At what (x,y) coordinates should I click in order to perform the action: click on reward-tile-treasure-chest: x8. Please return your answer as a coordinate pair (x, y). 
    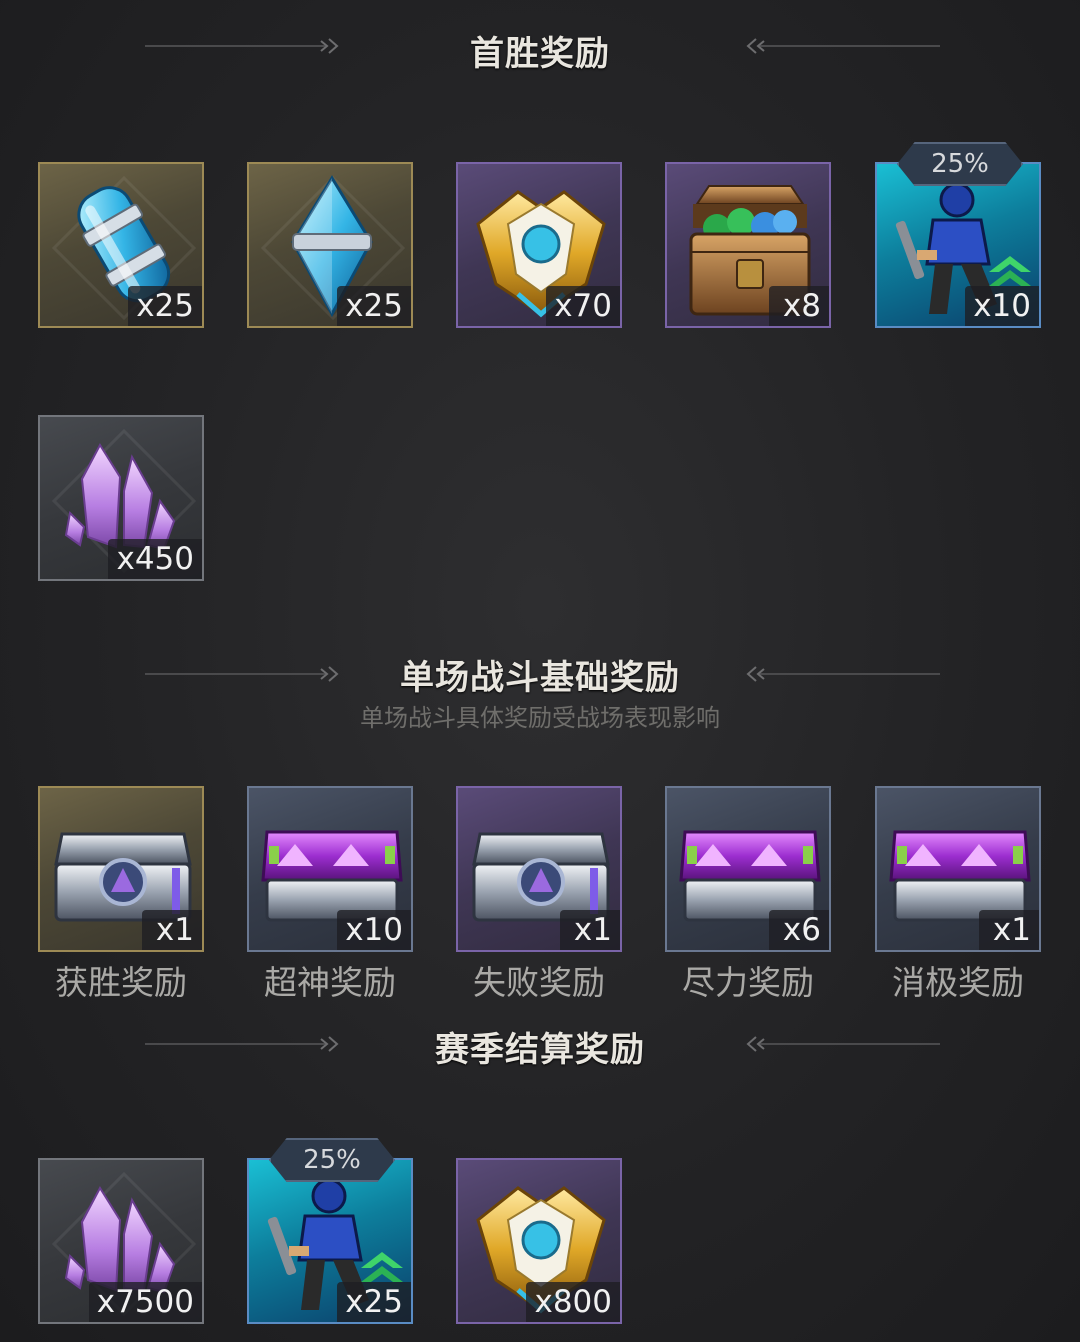
    Looking at the image, I should click on (748, 245).